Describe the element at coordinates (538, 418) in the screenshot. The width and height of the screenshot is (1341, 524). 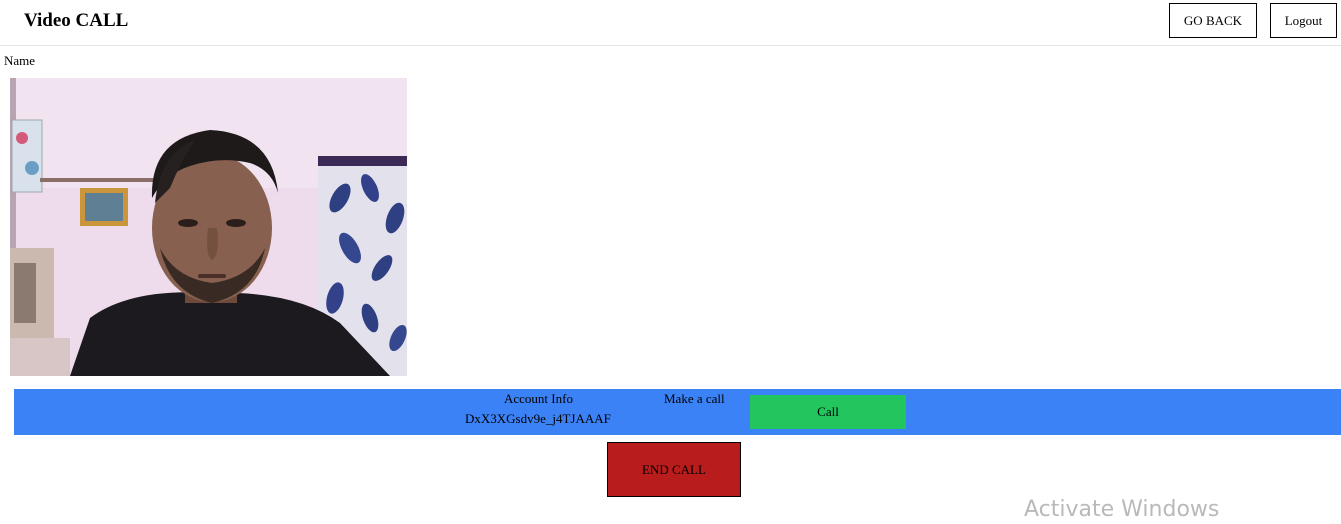
I see `account-id-value: DxX3XGsdv9e_j4TJAAAF` at that location.